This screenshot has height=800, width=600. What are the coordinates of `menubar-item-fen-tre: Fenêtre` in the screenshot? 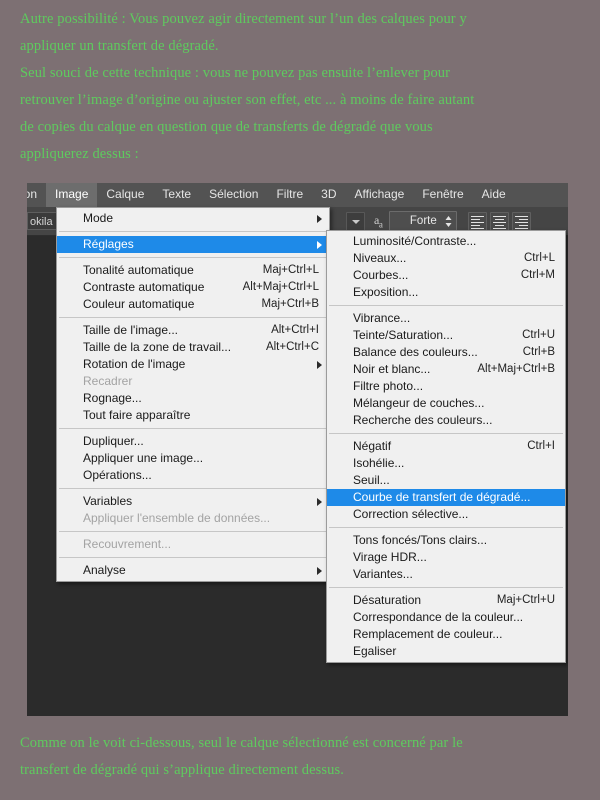 It's located at (442, 195).